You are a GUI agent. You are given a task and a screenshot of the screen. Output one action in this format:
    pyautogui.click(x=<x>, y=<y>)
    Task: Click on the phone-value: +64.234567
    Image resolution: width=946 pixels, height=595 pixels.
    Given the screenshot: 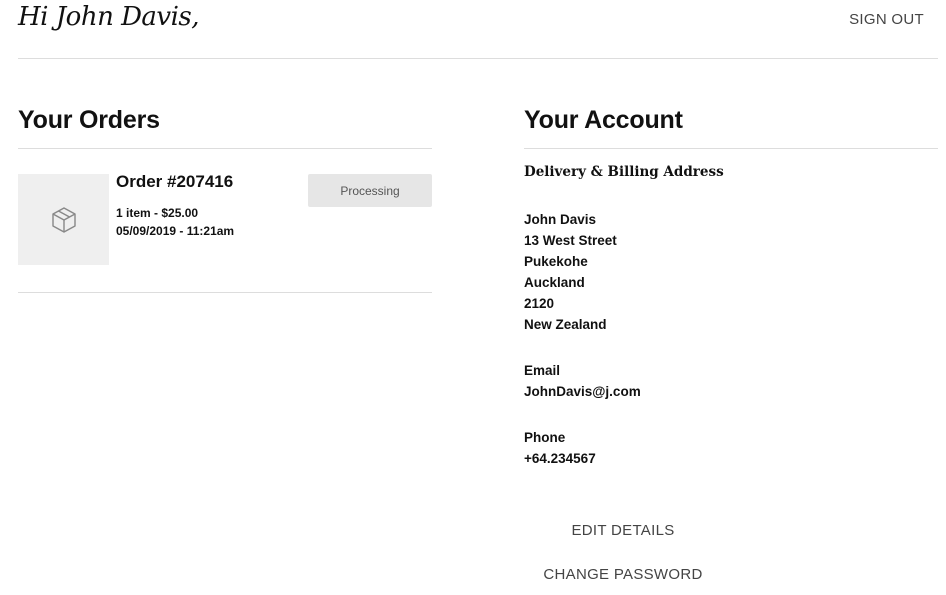 What is the action you would take?
    pyautogui.click(x=560, y=458)
    